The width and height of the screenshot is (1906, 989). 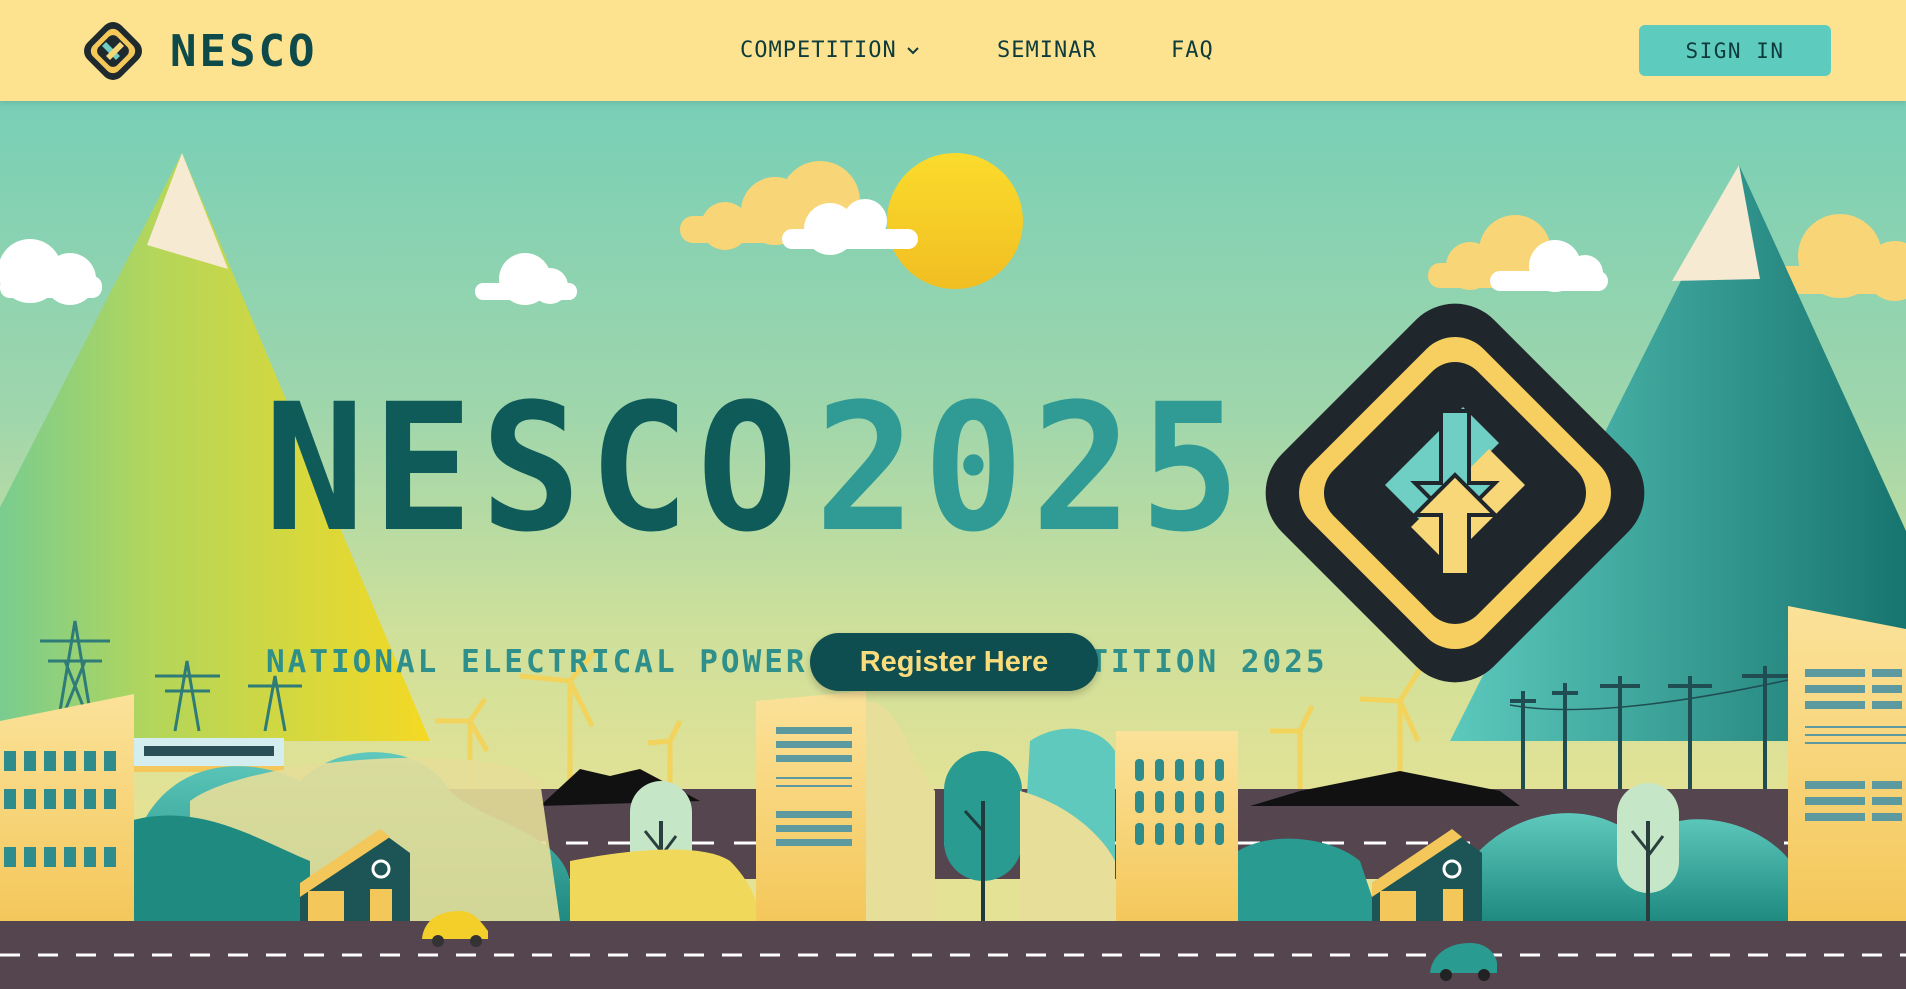 What do you see at coordinates (209, 755) in the screenshot?
I see `train` at bounding box center [209, 755].